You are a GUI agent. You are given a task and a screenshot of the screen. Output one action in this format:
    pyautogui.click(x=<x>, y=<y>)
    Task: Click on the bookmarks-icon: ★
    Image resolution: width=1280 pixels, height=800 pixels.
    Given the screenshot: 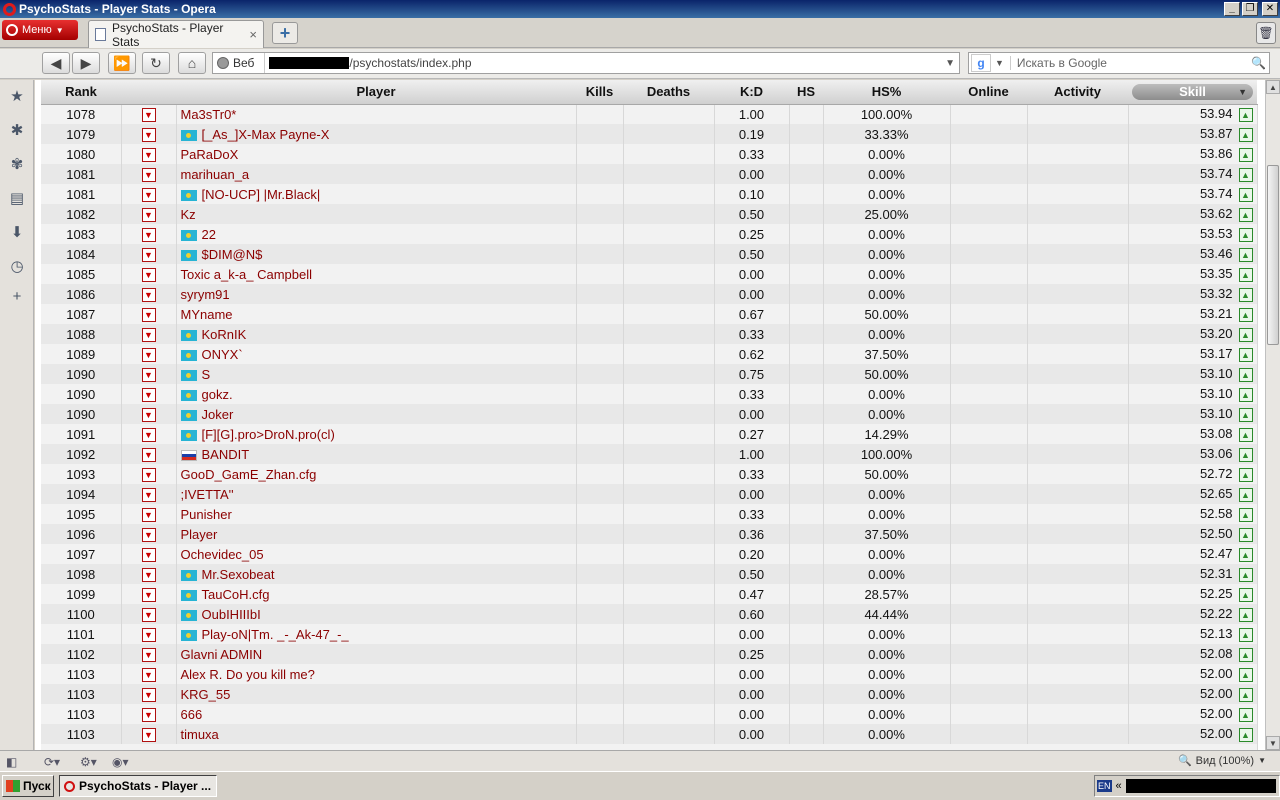 What is the action you would take?
    pyautogui.click(x=17, y=96)
    